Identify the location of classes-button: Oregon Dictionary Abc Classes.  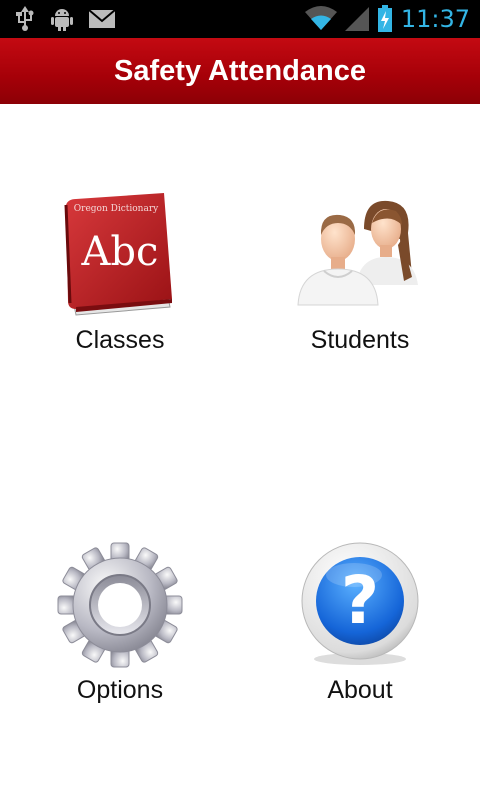
(120, 272).